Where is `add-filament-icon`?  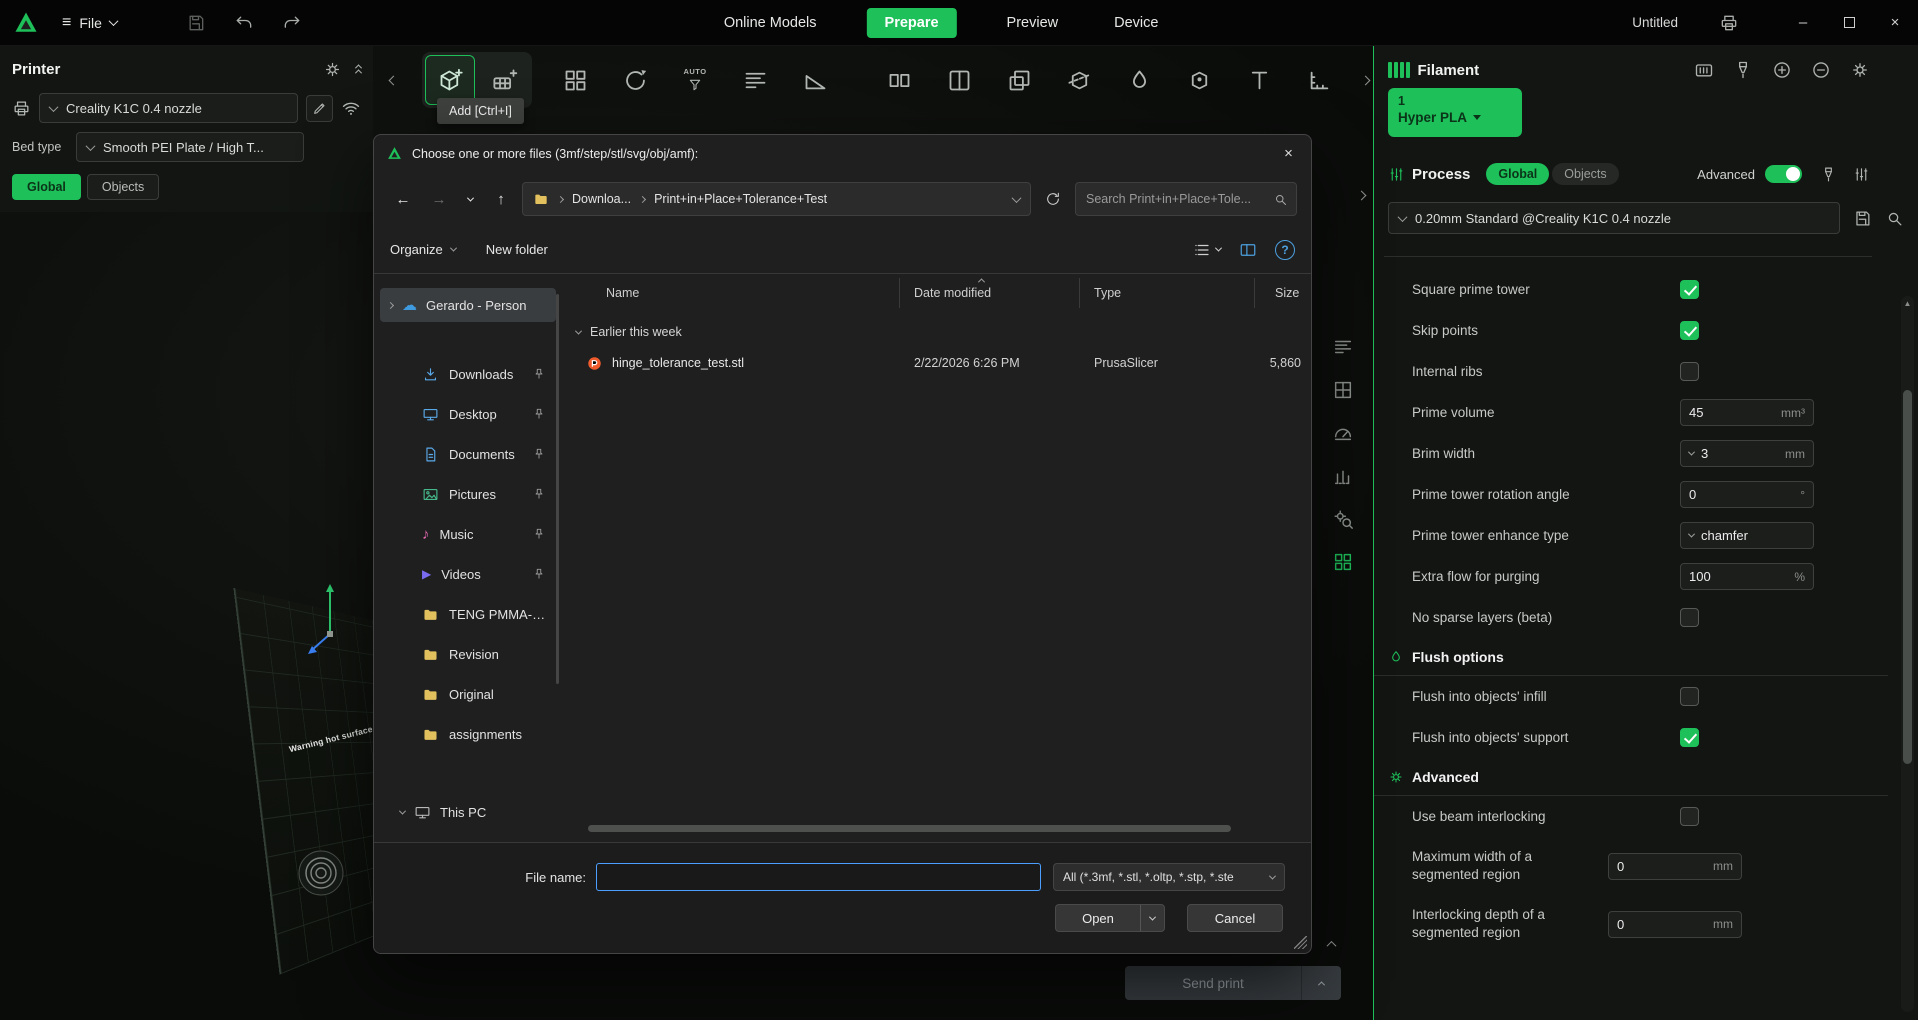 add-filament-icon is located at coordinates (1782, 70).